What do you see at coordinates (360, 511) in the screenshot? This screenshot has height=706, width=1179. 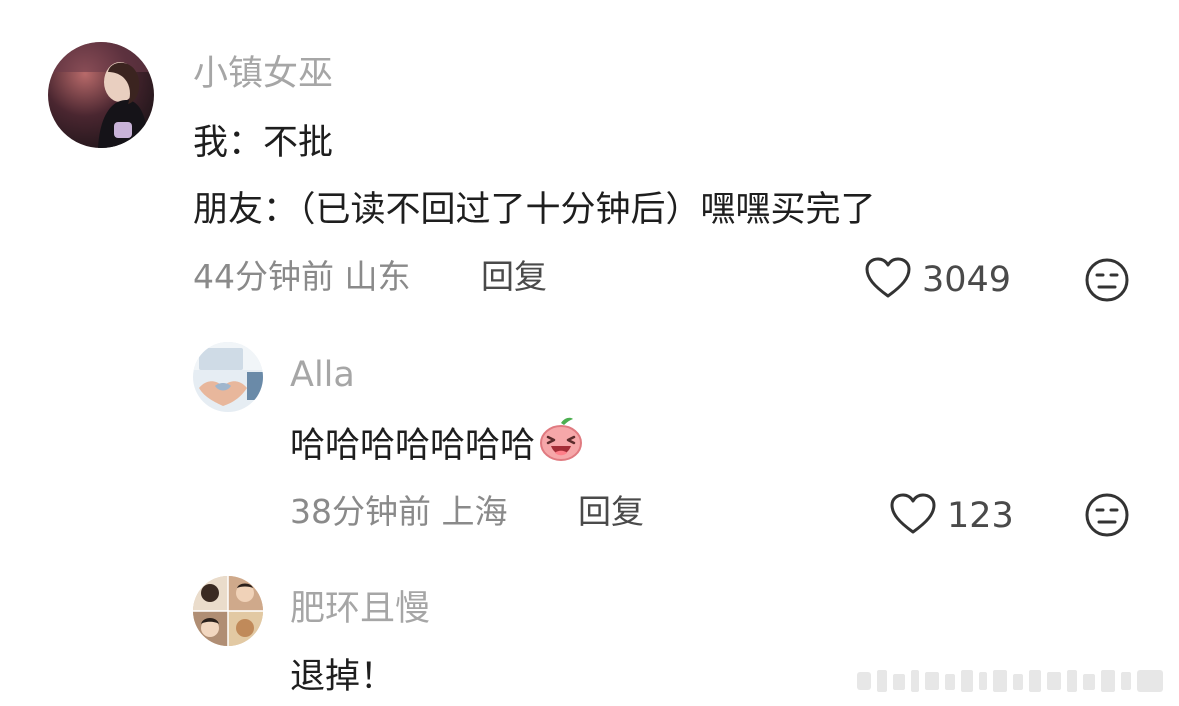 I see `comment-2-time: 38分钟前` at bounding box center [360, 511].